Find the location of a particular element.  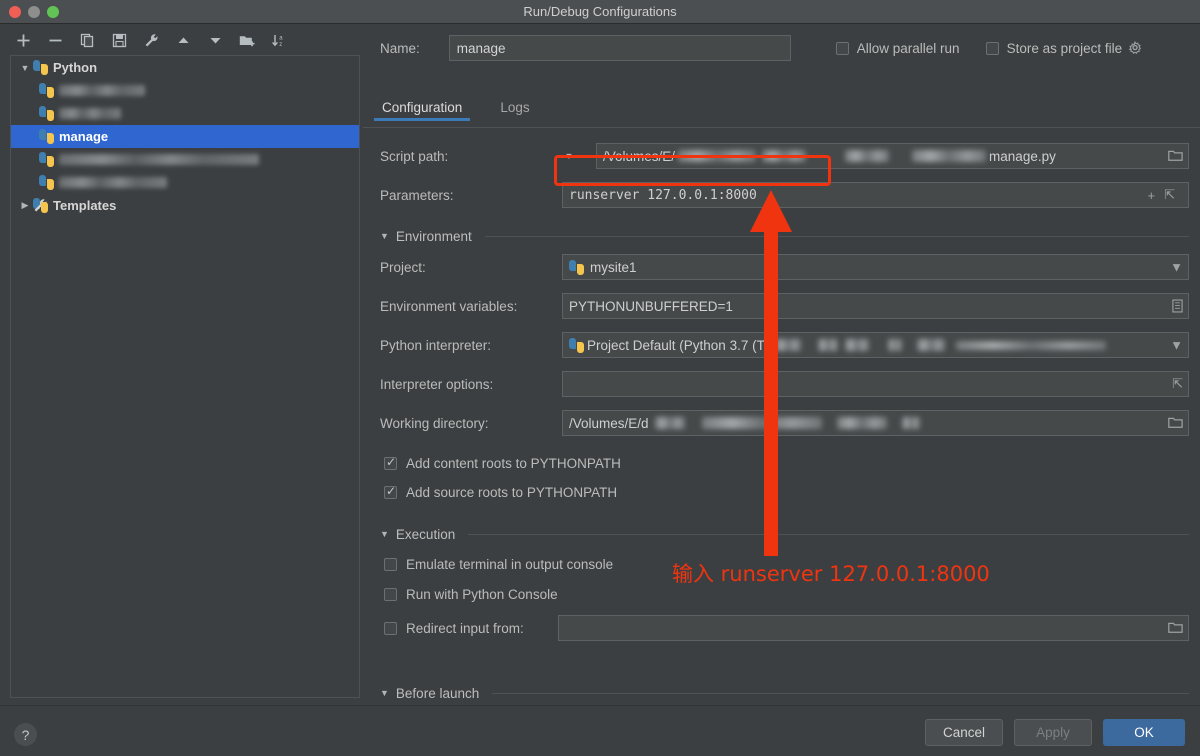

wrench-icon is located at coordinates (151, 40).